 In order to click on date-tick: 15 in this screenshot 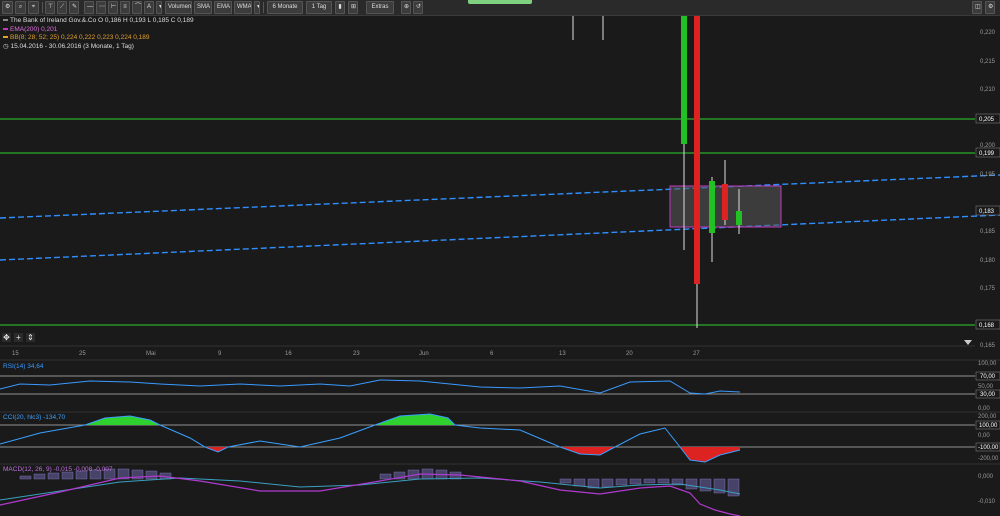, I will do `click(15, 354)`.